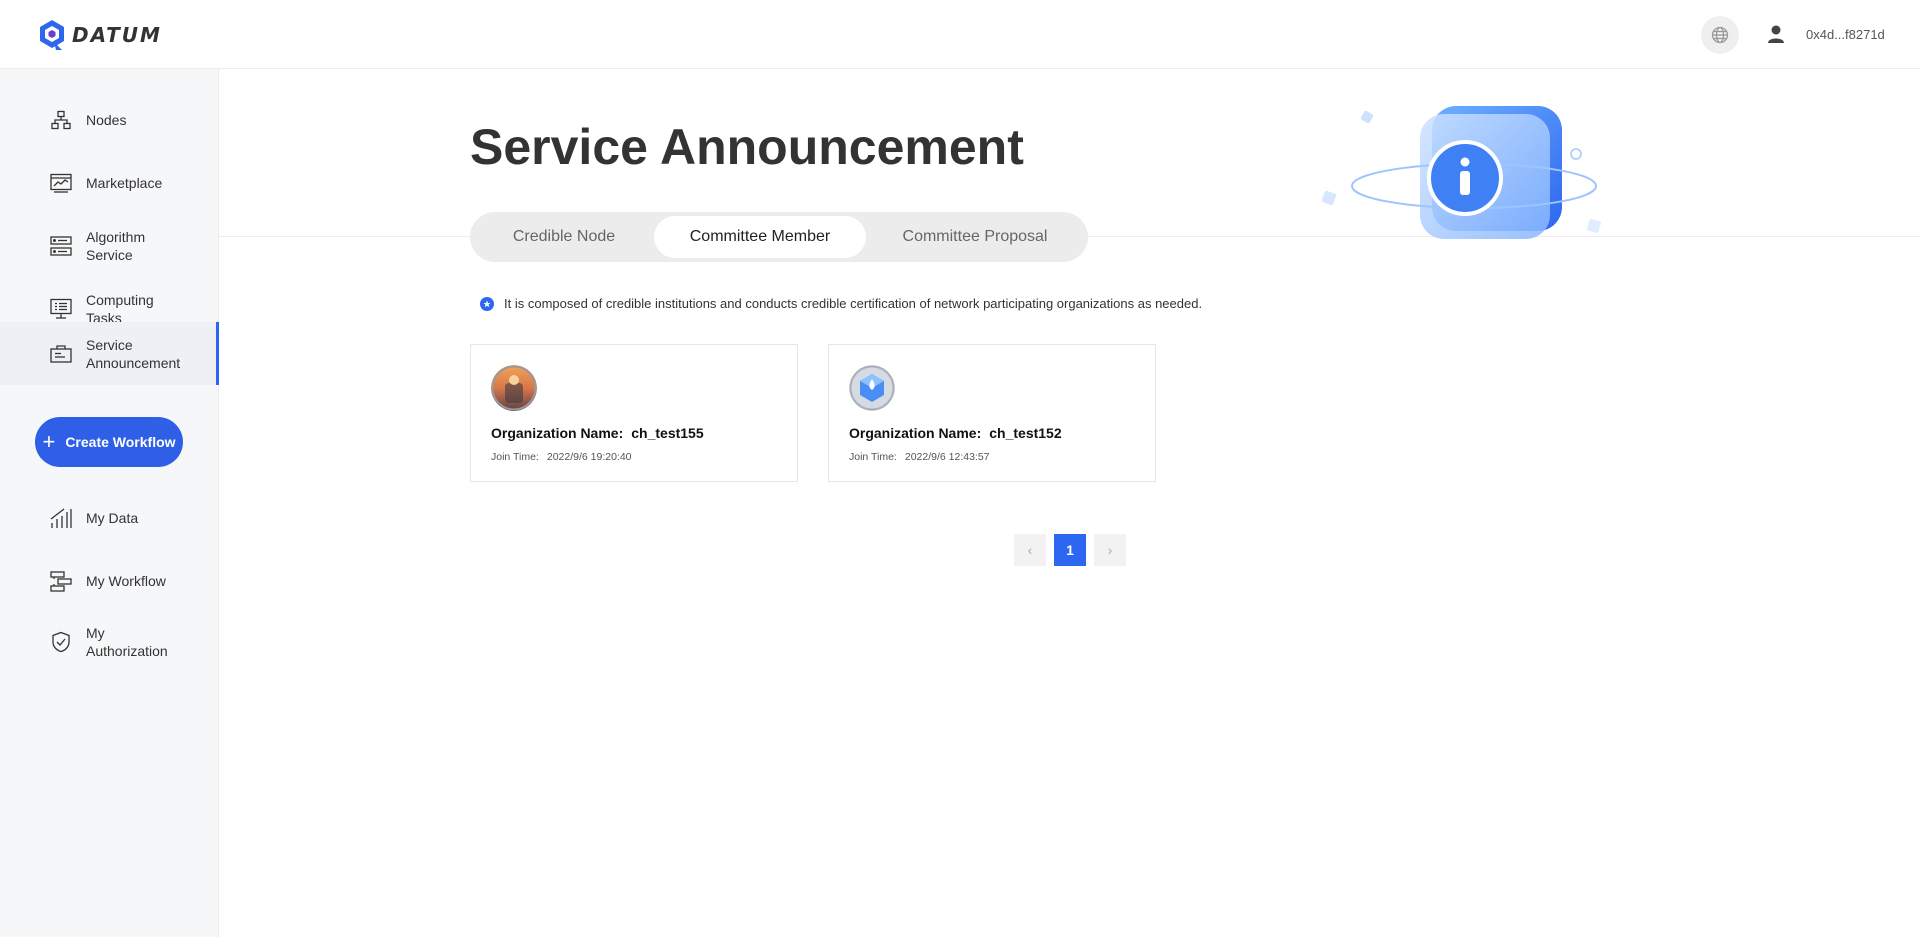 The height and width of the screenshot is (937, 1920). Describe the element at coordinates (61, 354) in the screenshot. I see `announcement-icon` at that location.